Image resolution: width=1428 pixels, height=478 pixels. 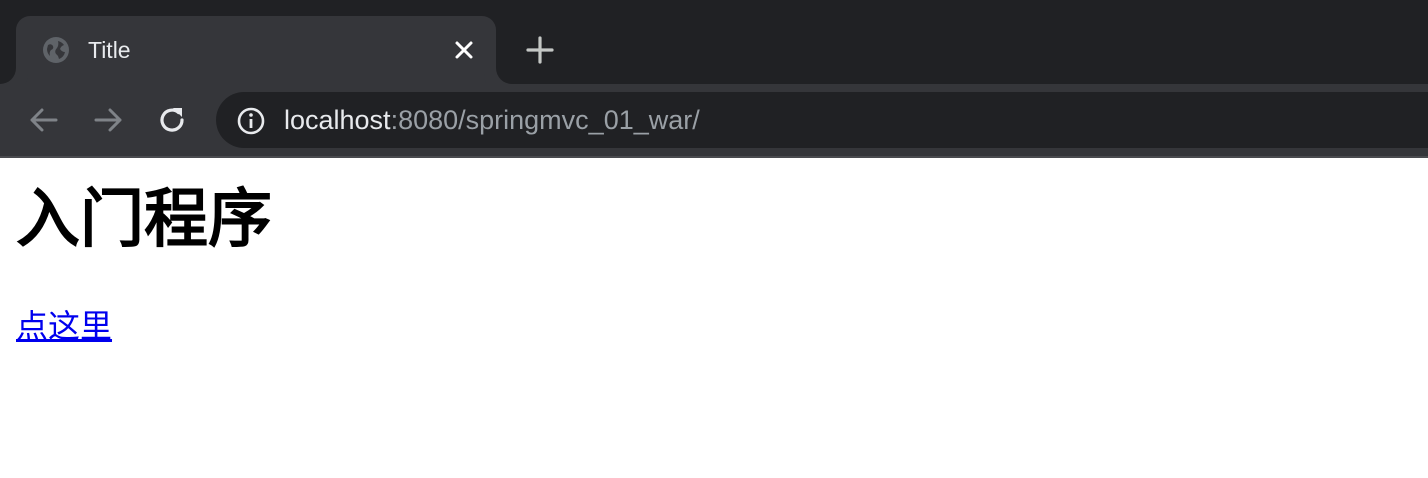 What do you see at coordinates (56, 50) in the screenshot?
I see `globe-icon` at bounding box center [56, 50].